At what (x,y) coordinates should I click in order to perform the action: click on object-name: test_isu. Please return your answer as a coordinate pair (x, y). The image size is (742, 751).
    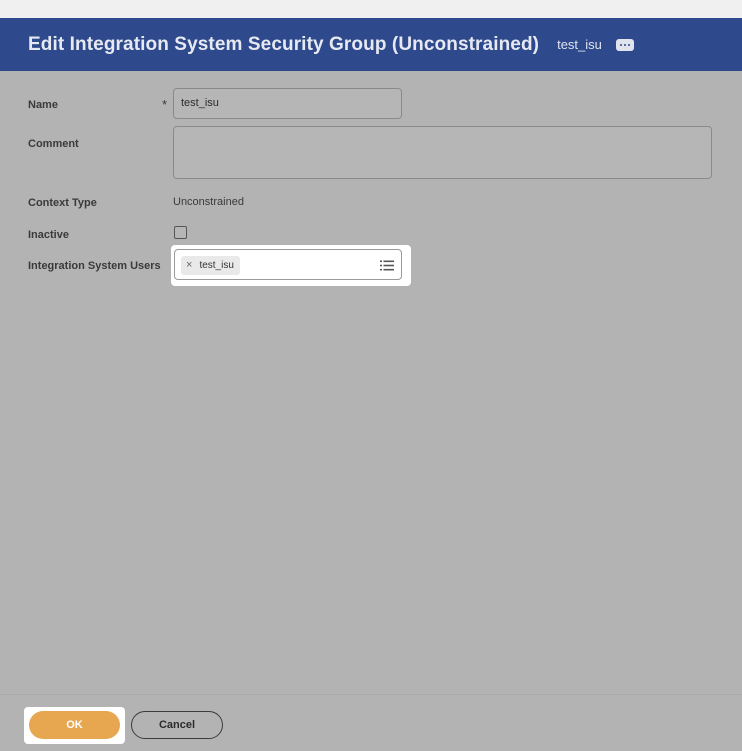
    Looking at the image, I should click on (579, 44).